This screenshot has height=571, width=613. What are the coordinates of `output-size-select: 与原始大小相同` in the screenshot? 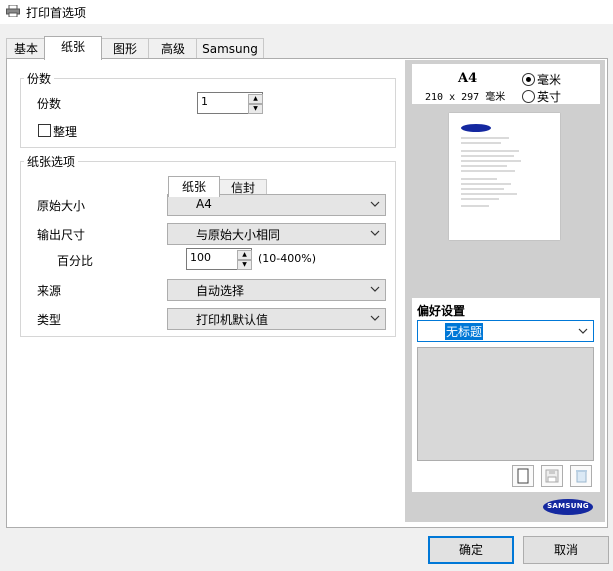 It's located at (276, 234).